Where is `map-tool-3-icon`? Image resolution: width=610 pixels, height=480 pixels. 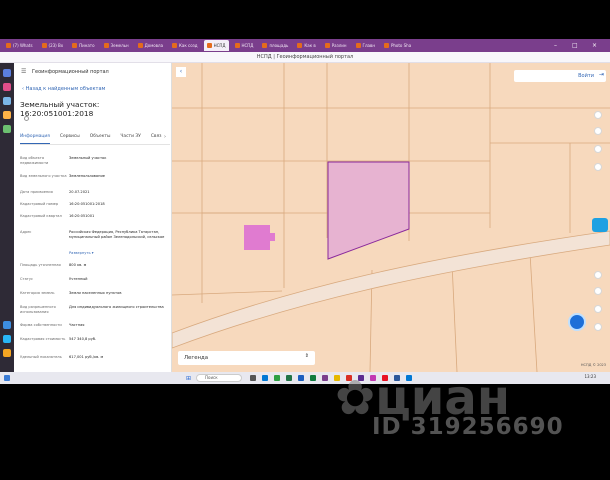 map-tool-3-icon is located at coordinates (598, 167).